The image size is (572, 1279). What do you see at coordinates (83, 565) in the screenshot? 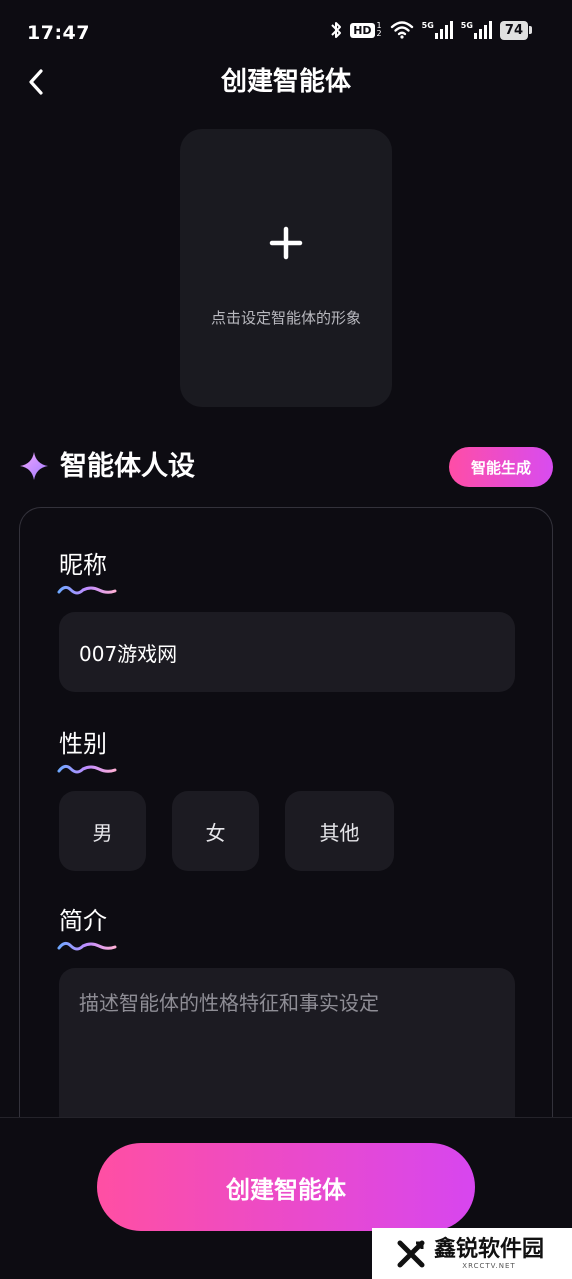
I see `nickname-label: 昵称` at bounding box center [83, 565].